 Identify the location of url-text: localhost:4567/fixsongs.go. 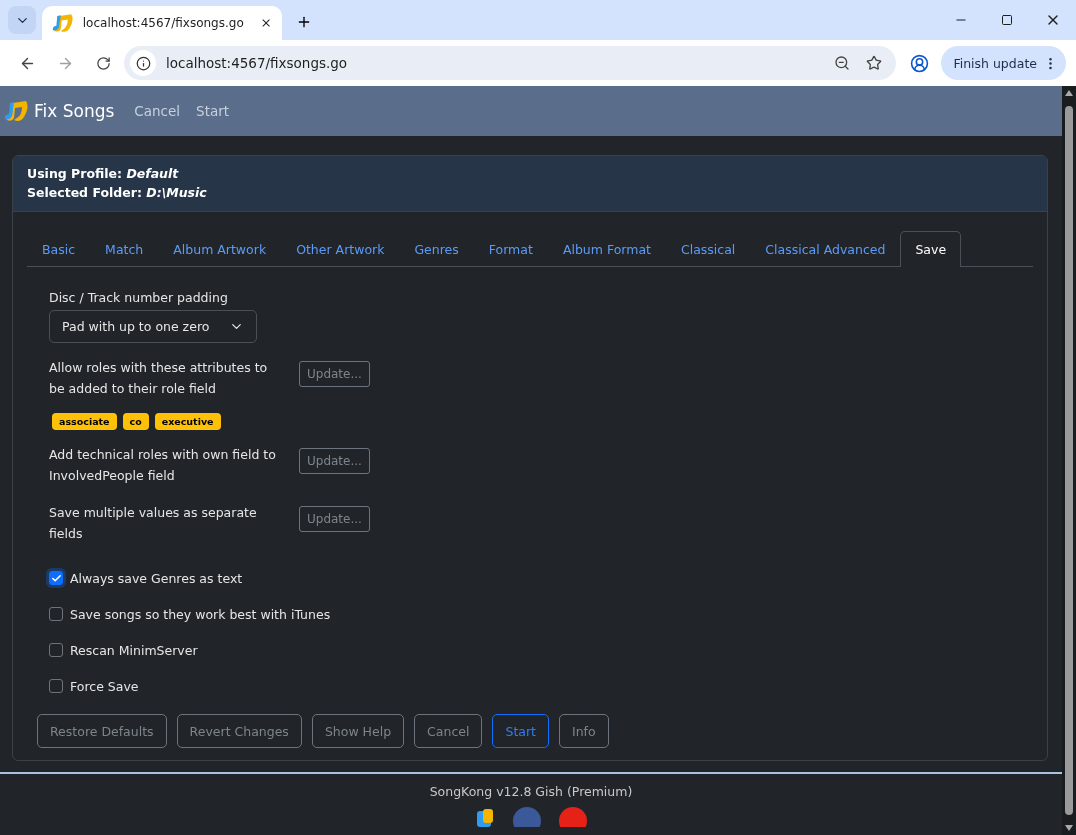
(257, 63).